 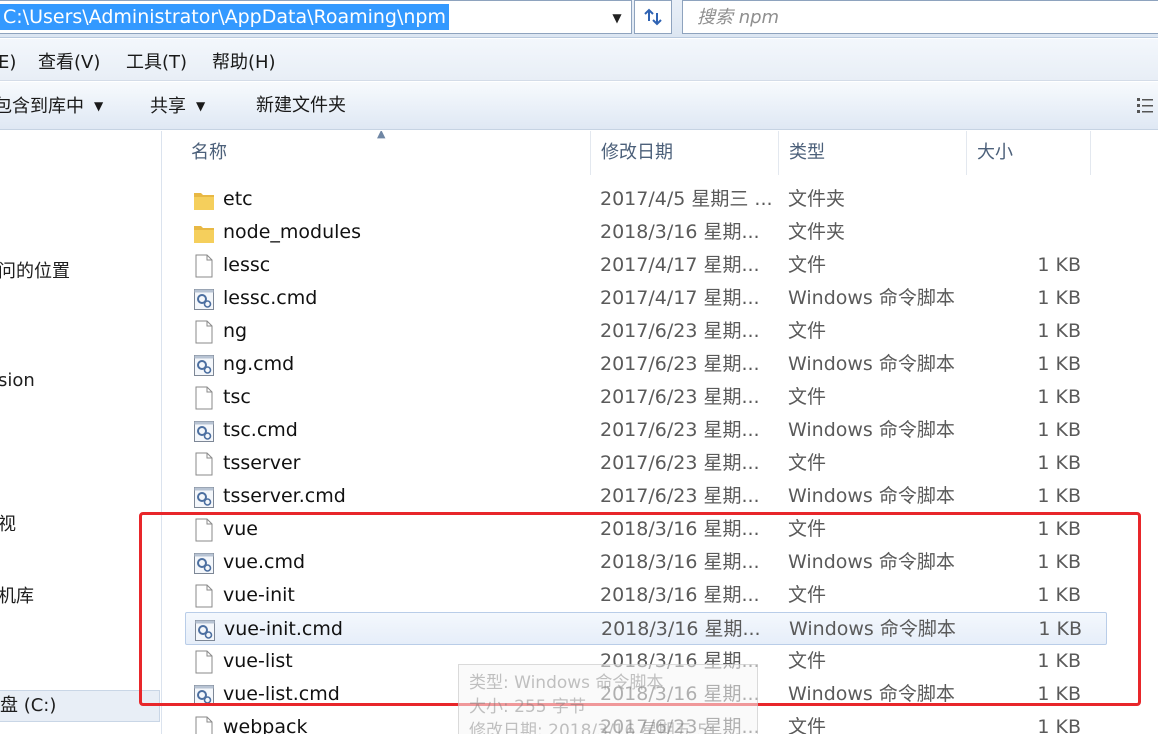 I want to click on menu-view: 查看(V), so click(x=69, y=63).